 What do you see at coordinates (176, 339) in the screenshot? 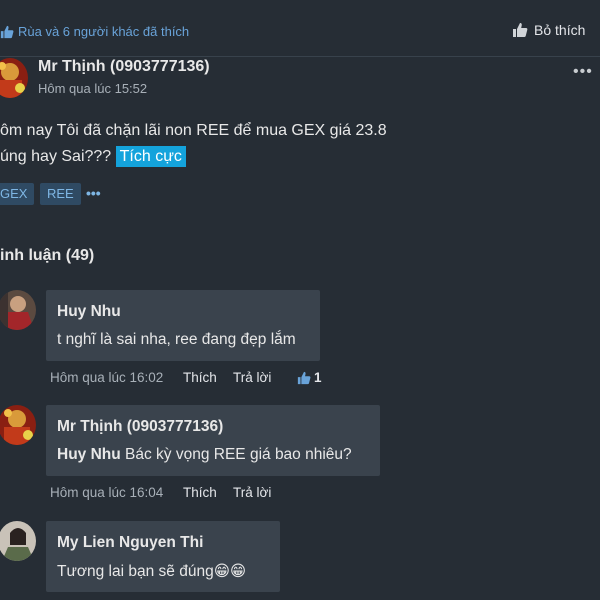
I see `comment-text: t nghĩ là sai nha, ree đang đẹp lắm` at bounding box center [176, 339].